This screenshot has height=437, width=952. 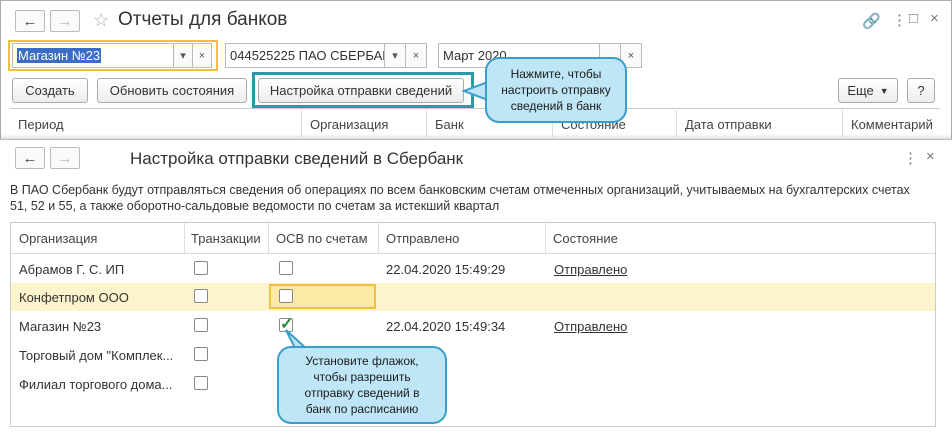 What do you see at coordinates (58, 238) in the screenshot?
I see `dialog-col-organization: Организация` at bounding box center [58, 238].